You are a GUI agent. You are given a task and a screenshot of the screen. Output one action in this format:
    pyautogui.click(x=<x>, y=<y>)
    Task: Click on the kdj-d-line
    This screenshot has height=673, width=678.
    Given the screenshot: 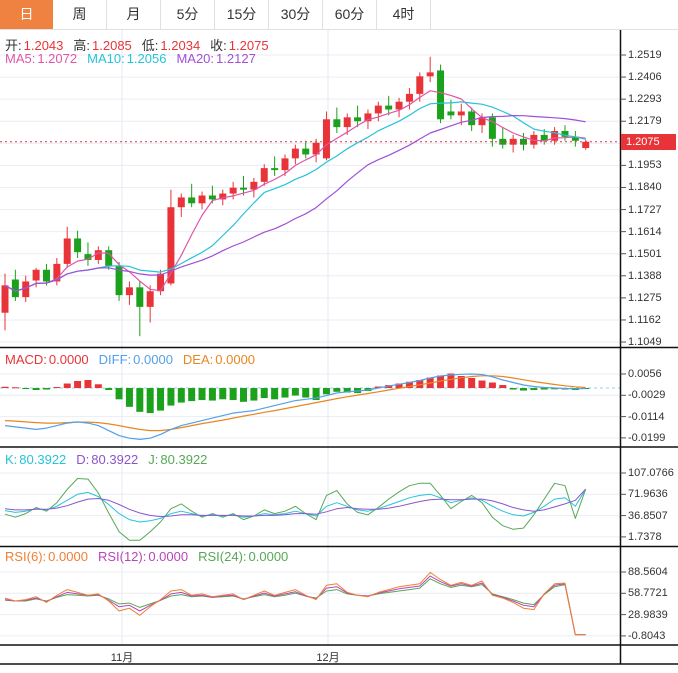 What is the action you would take?
    pyautogui.click(x=295, y=503)
    